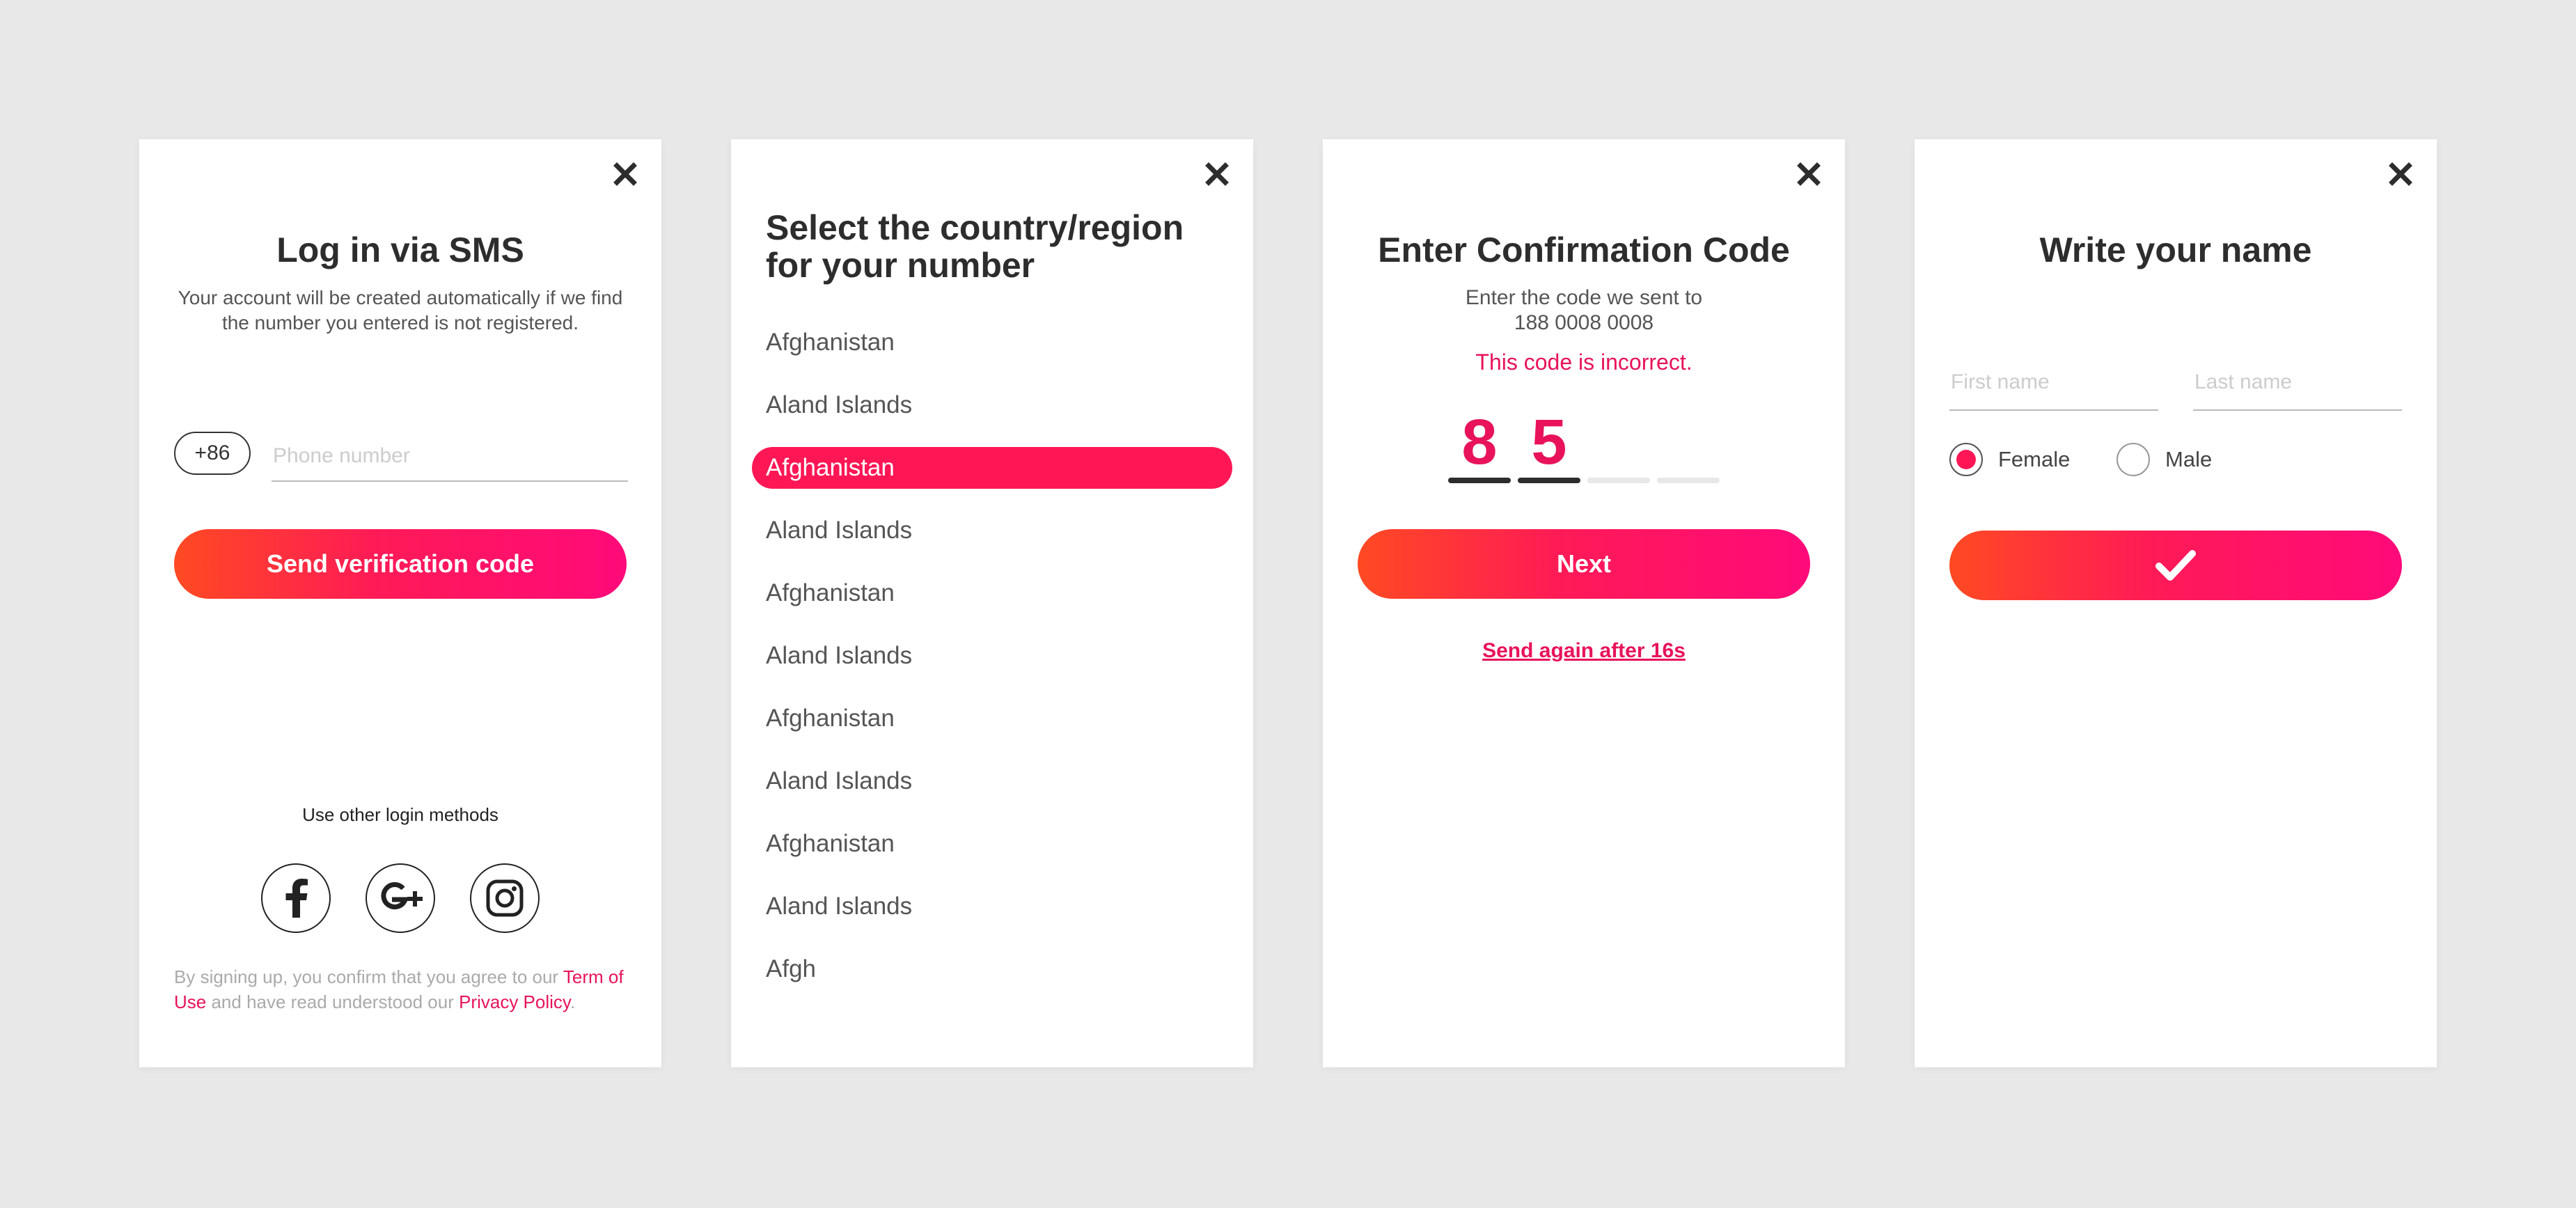  Describe the element at coordinates (400, 815) in the screenshot. I see `other-login-methods-label: Use other login methods` at that location.